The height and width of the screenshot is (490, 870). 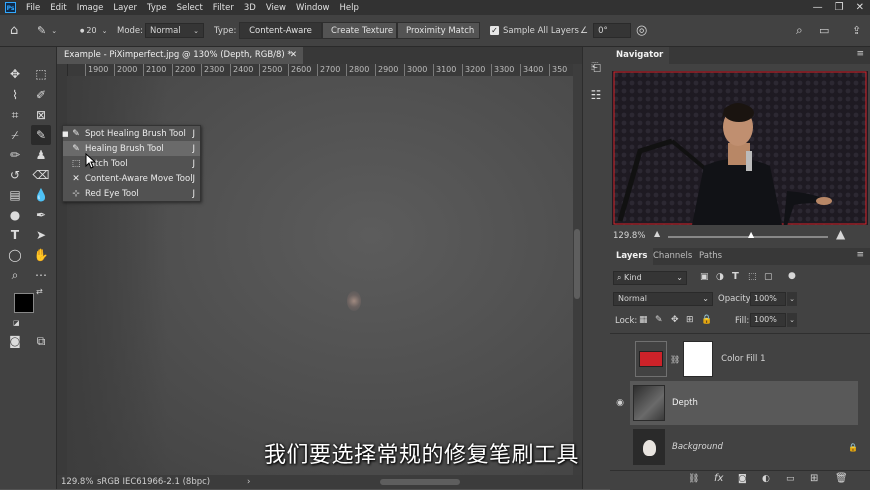 What do you see at coordinates (744, 447) in the screenshot?
I see `layer-row-background: Background 🔒` at bounding box center [744, 447].